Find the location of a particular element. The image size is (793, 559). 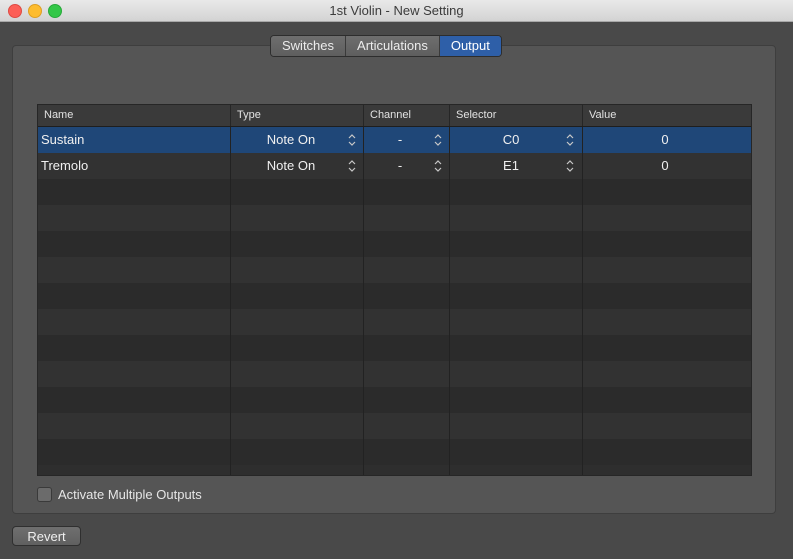

window-title: 1st Violin - New Setting is located at coordinates (396, 10).